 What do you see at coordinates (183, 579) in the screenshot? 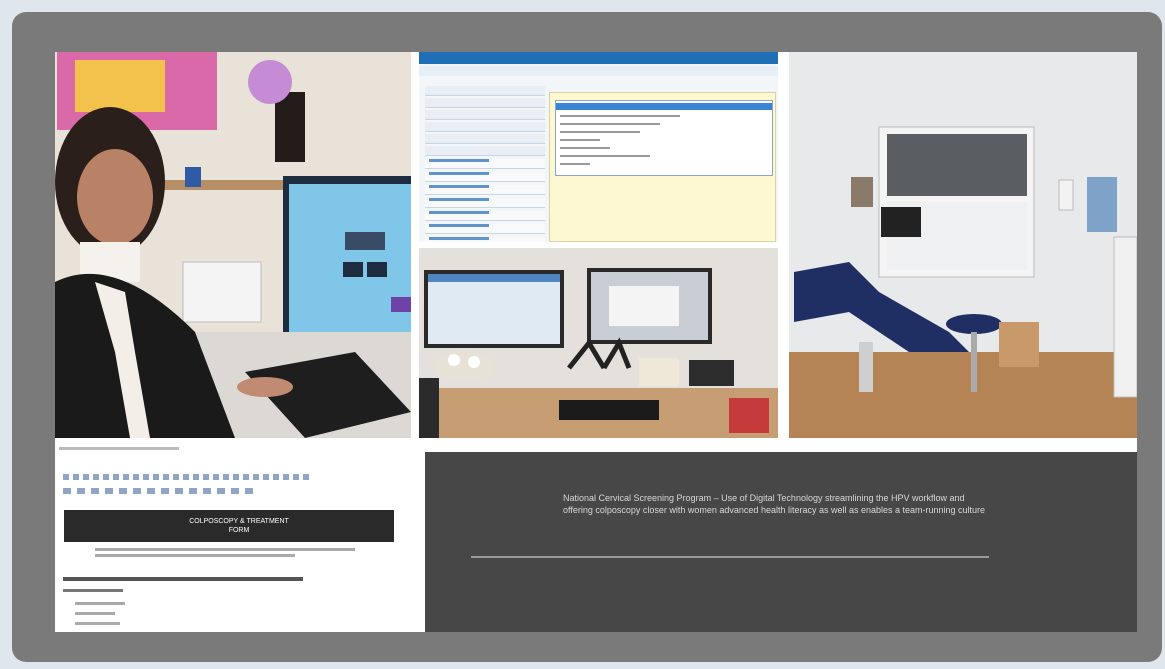
I see `form-section-title` at bounding box center [183, 579].